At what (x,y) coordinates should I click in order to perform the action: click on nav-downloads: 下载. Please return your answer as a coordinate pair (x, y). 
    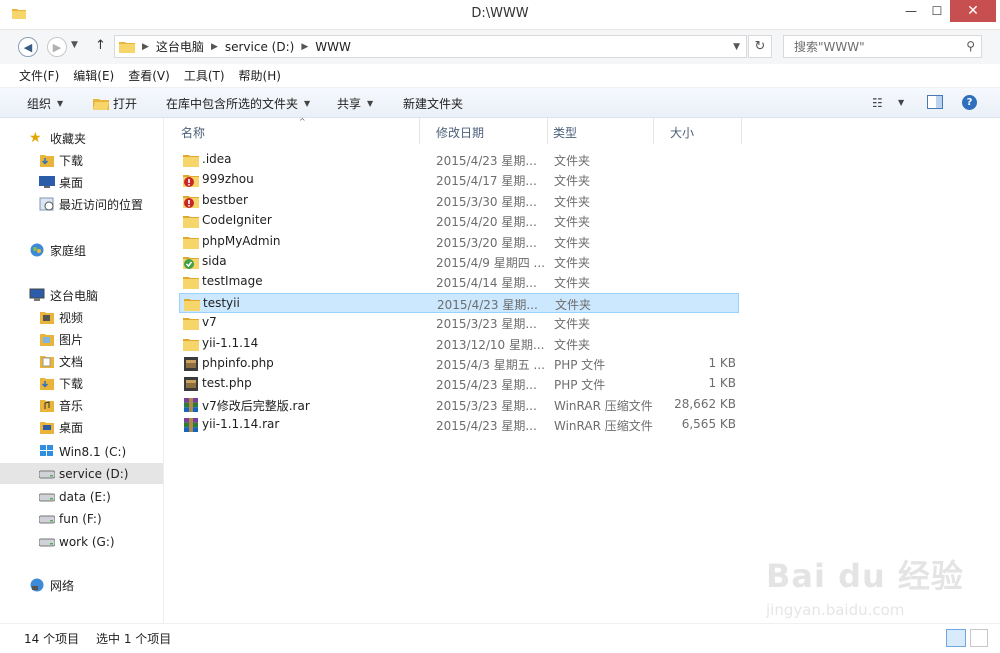
    Looking at the image, I should click on (81, 383).